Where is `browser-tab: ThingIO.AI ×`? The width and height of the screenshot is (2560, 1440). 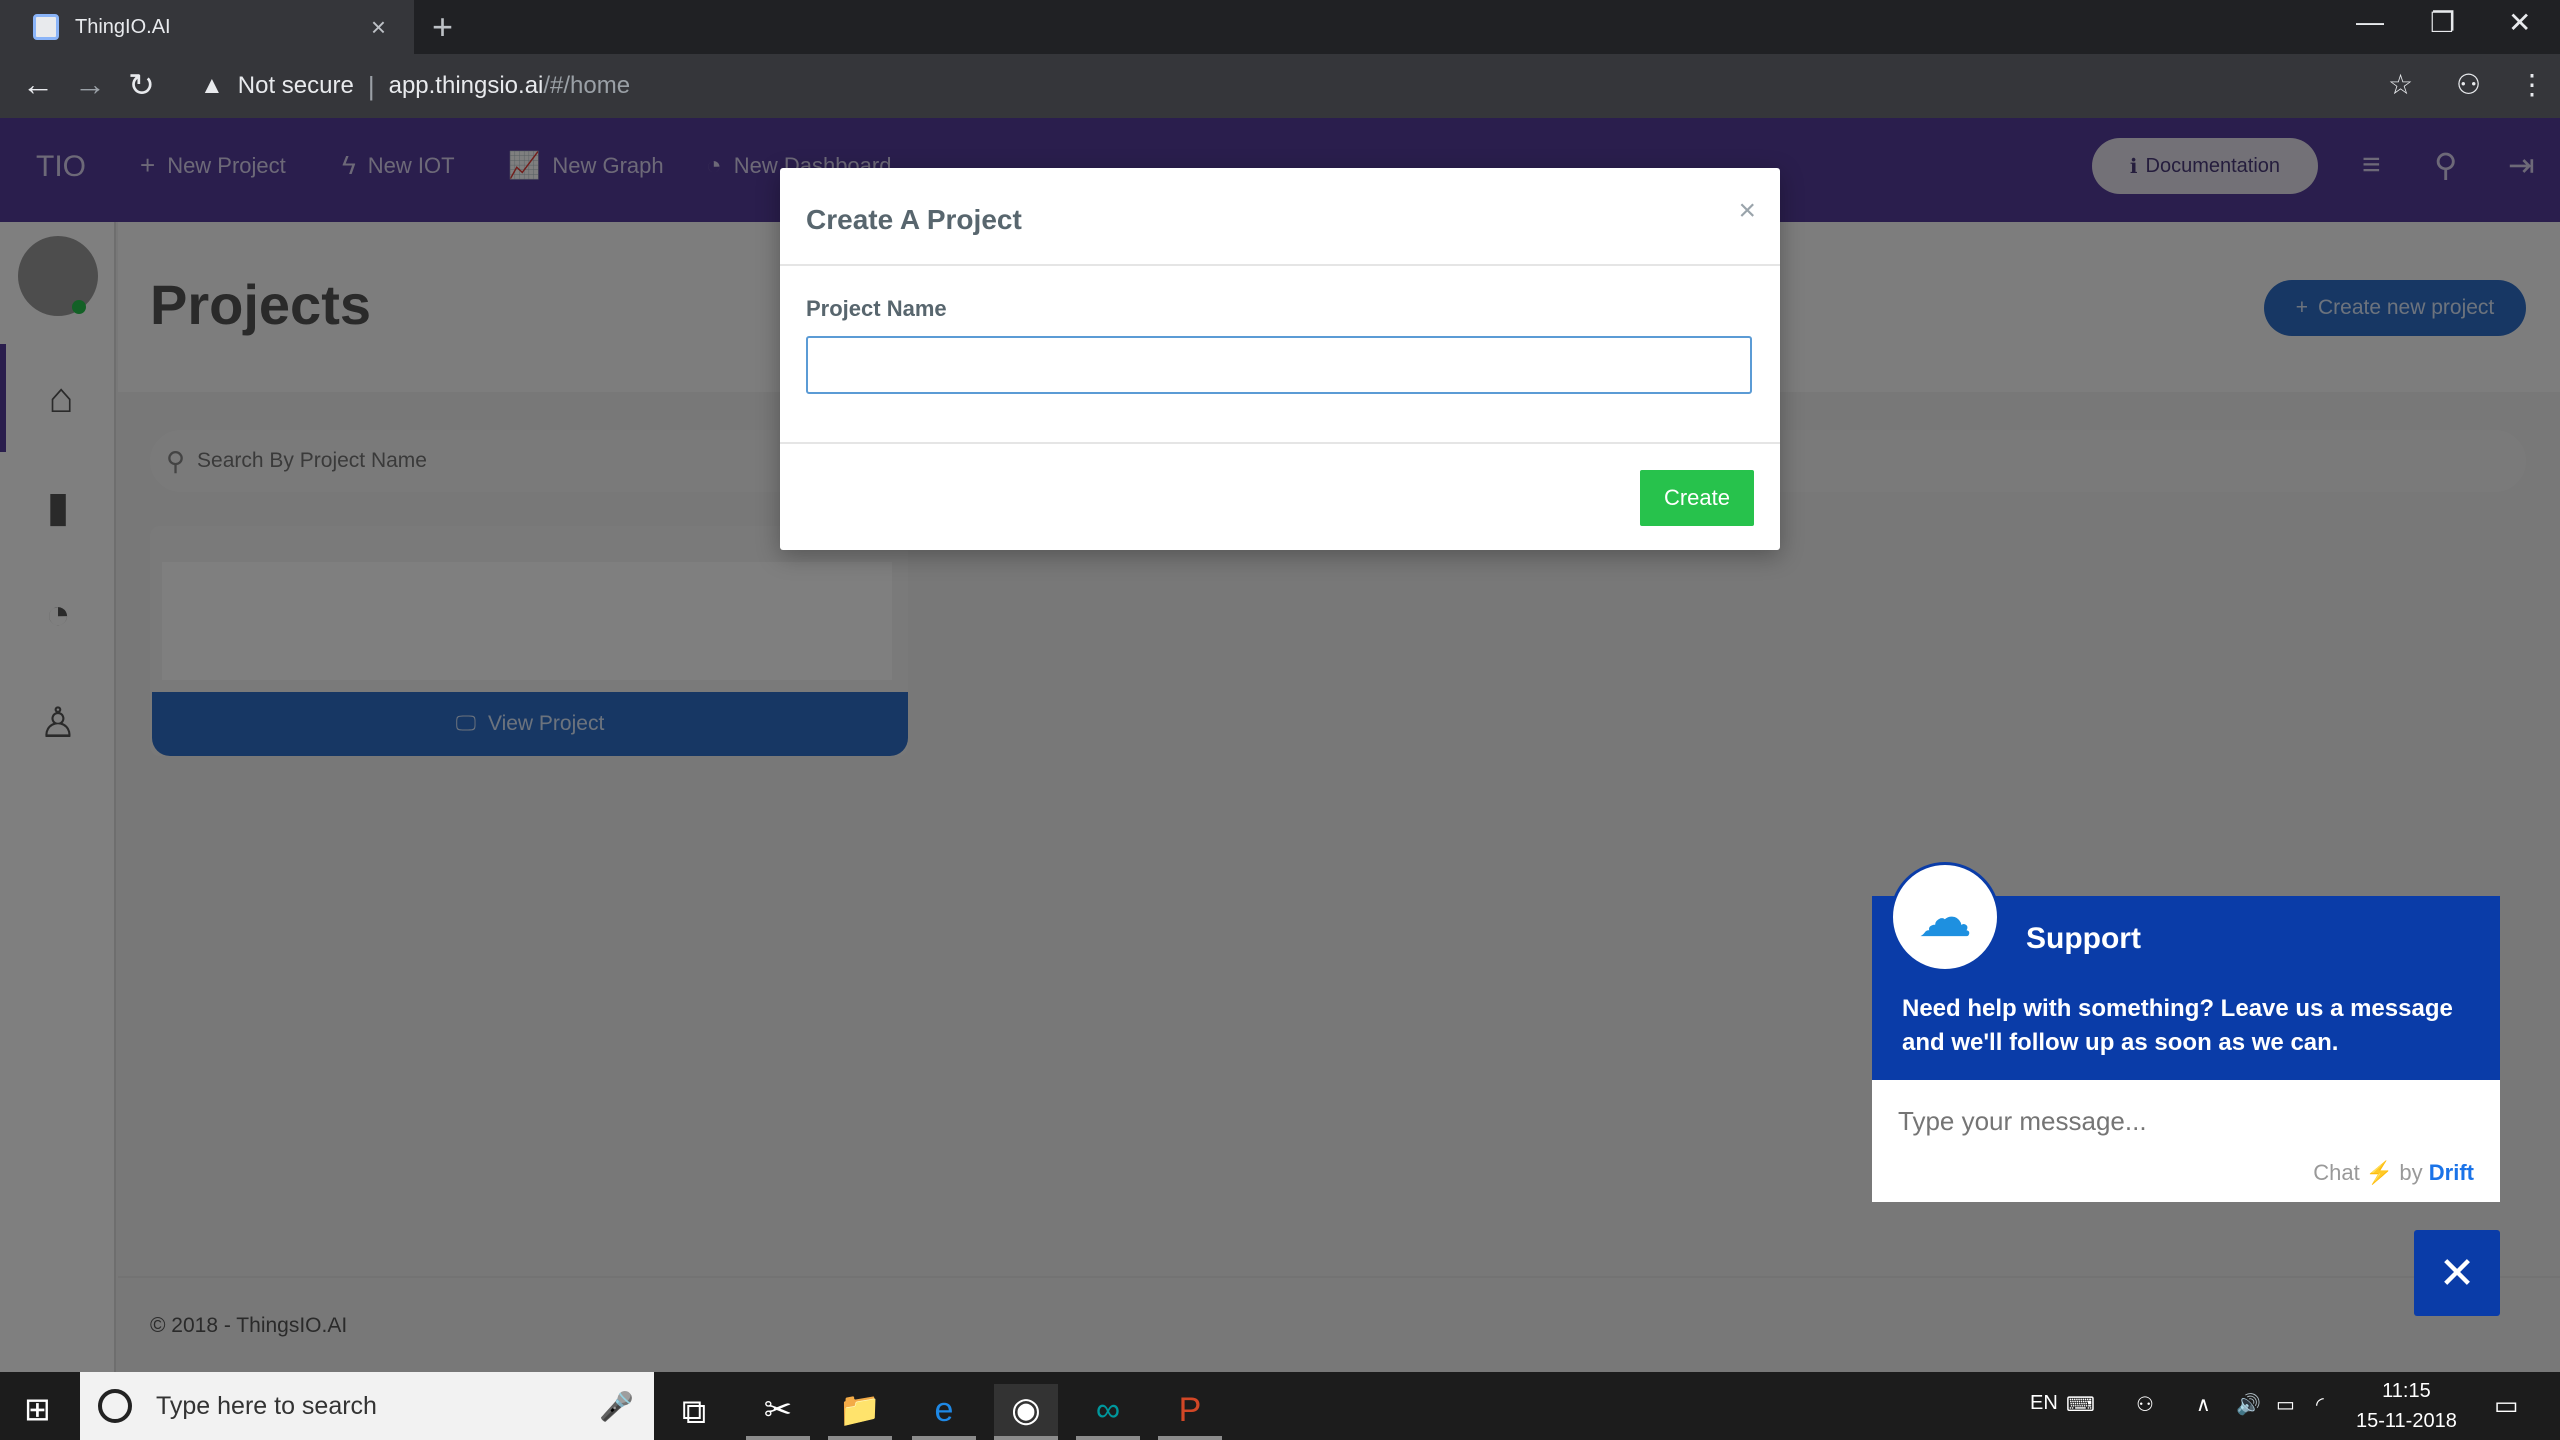 browser-tab: ThingIO.AI × is located at coordinates (207, 27).